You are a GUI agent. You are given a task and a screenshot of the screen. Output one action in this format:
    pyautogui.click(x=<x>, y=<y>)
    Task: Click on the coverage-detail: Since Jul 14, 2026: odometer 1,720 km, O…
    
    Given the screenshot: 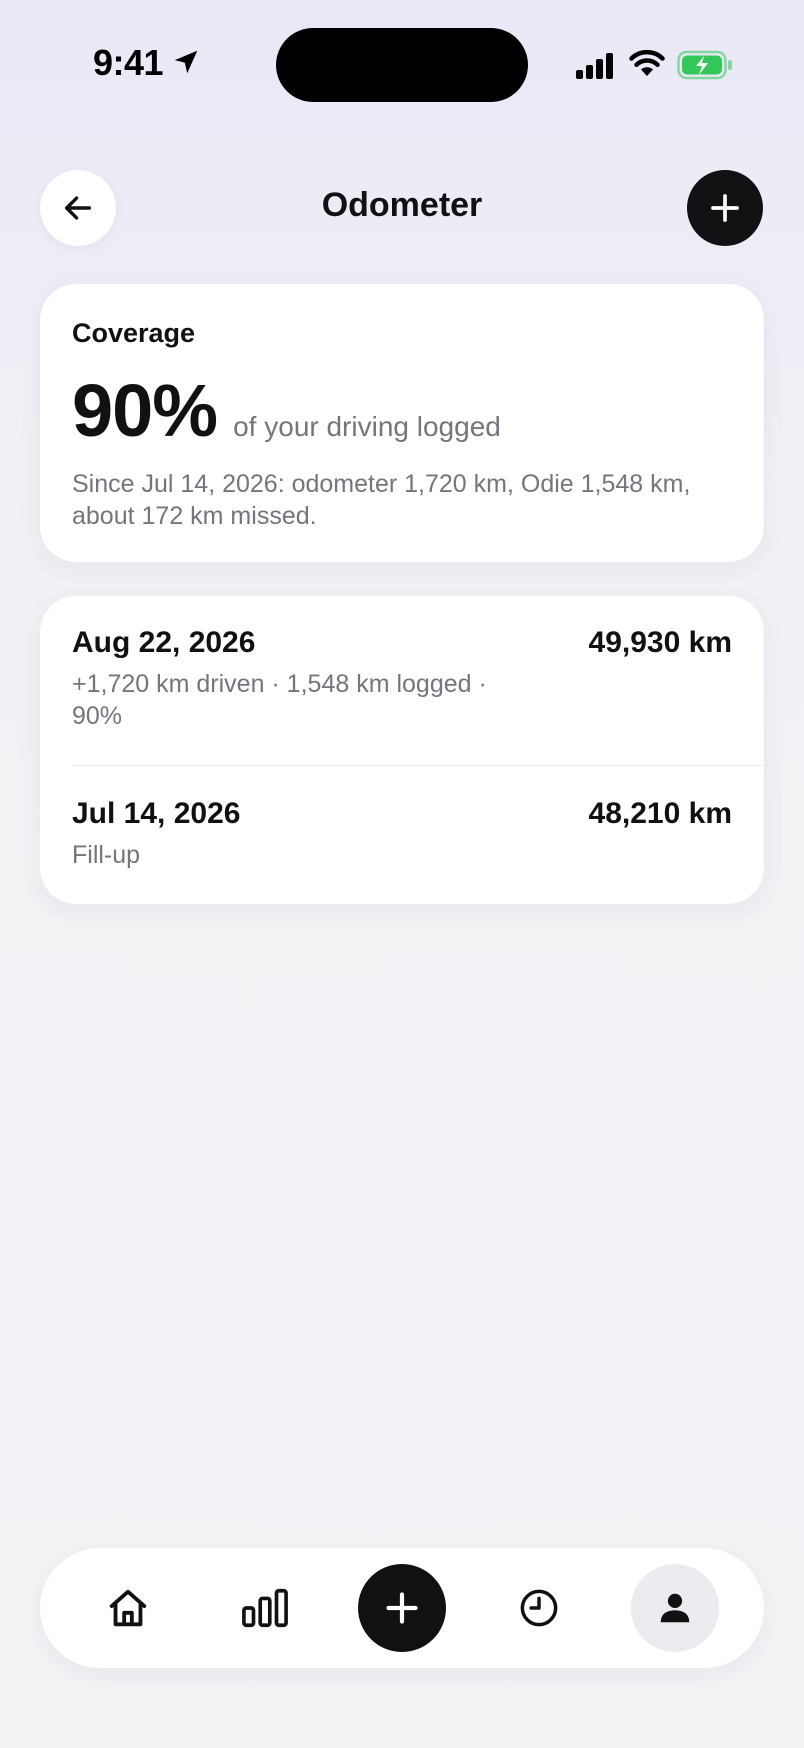 What is the action you would take?
    pyautogui.click(x=381, y=500)
    